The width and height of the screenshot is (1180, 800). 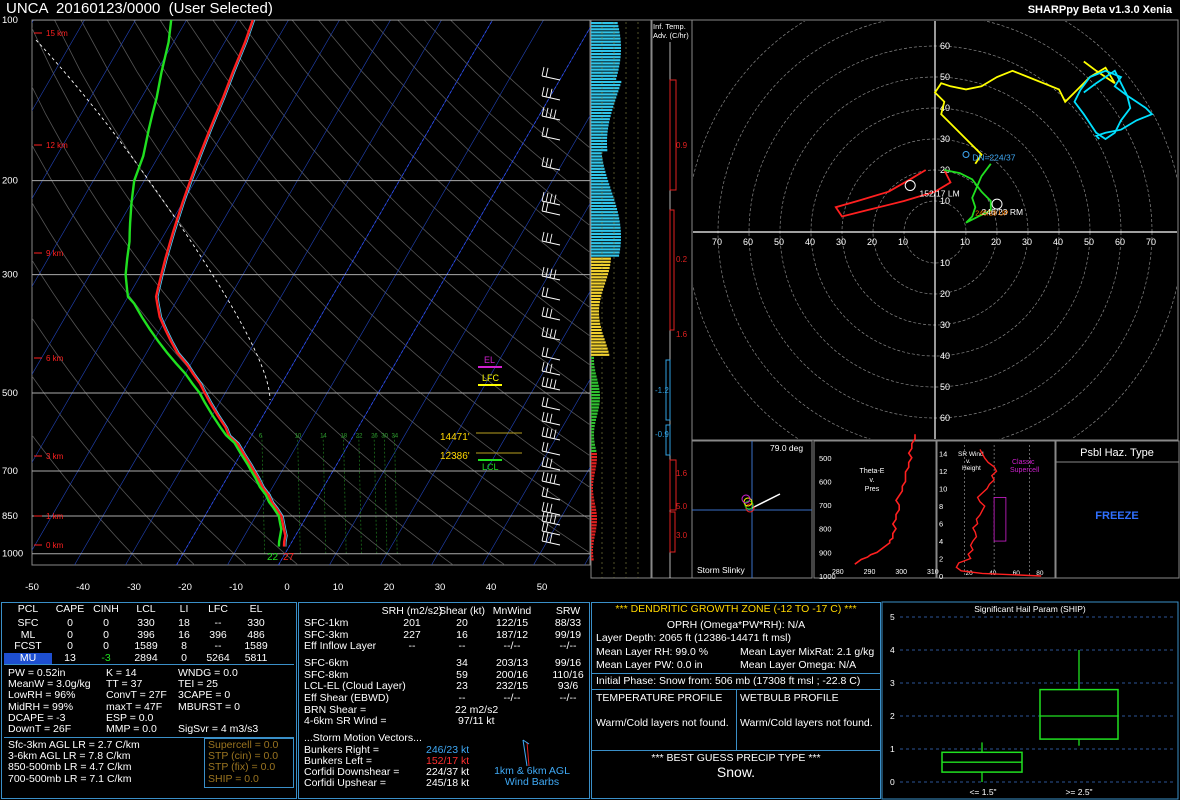 I want to click on srw-xlabel: 60, so click(x=1017, y=573).